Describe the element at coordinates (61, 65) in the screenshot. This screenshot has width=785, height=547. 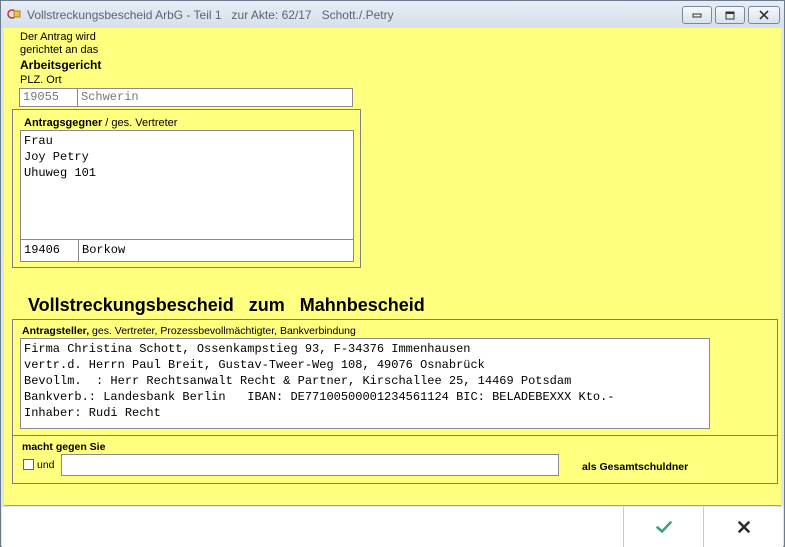
I see `court-type: Arbeitsgericht` at that location.